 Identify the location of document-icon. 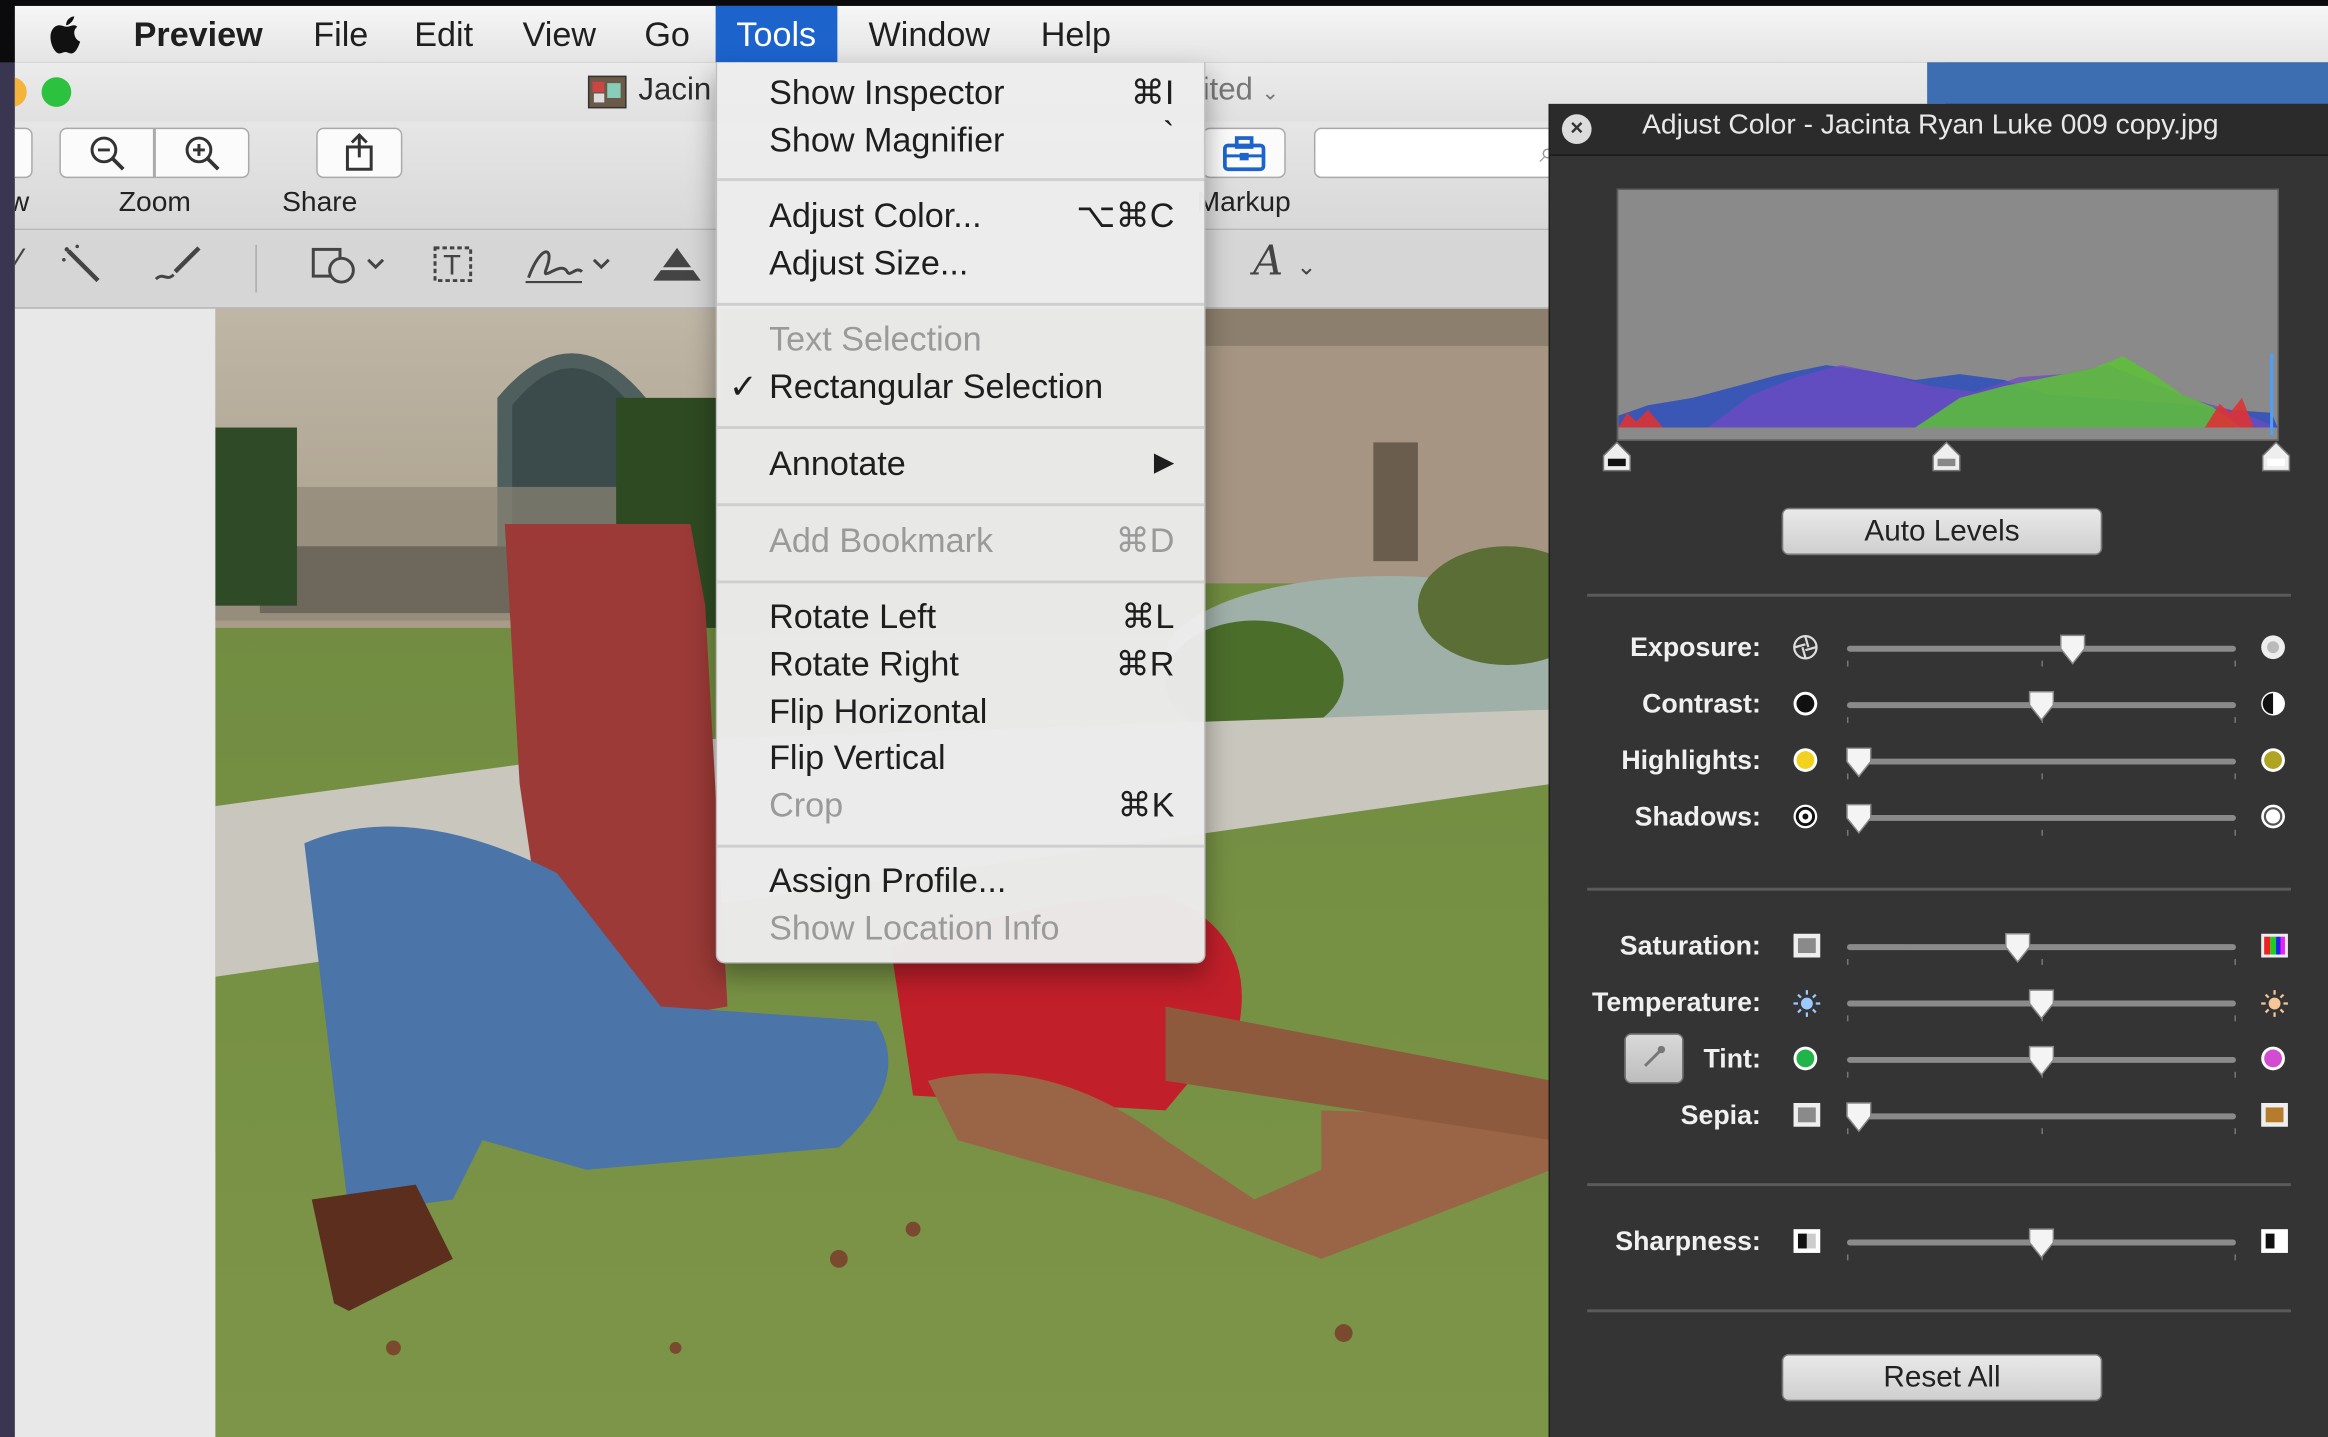
(607, 92).